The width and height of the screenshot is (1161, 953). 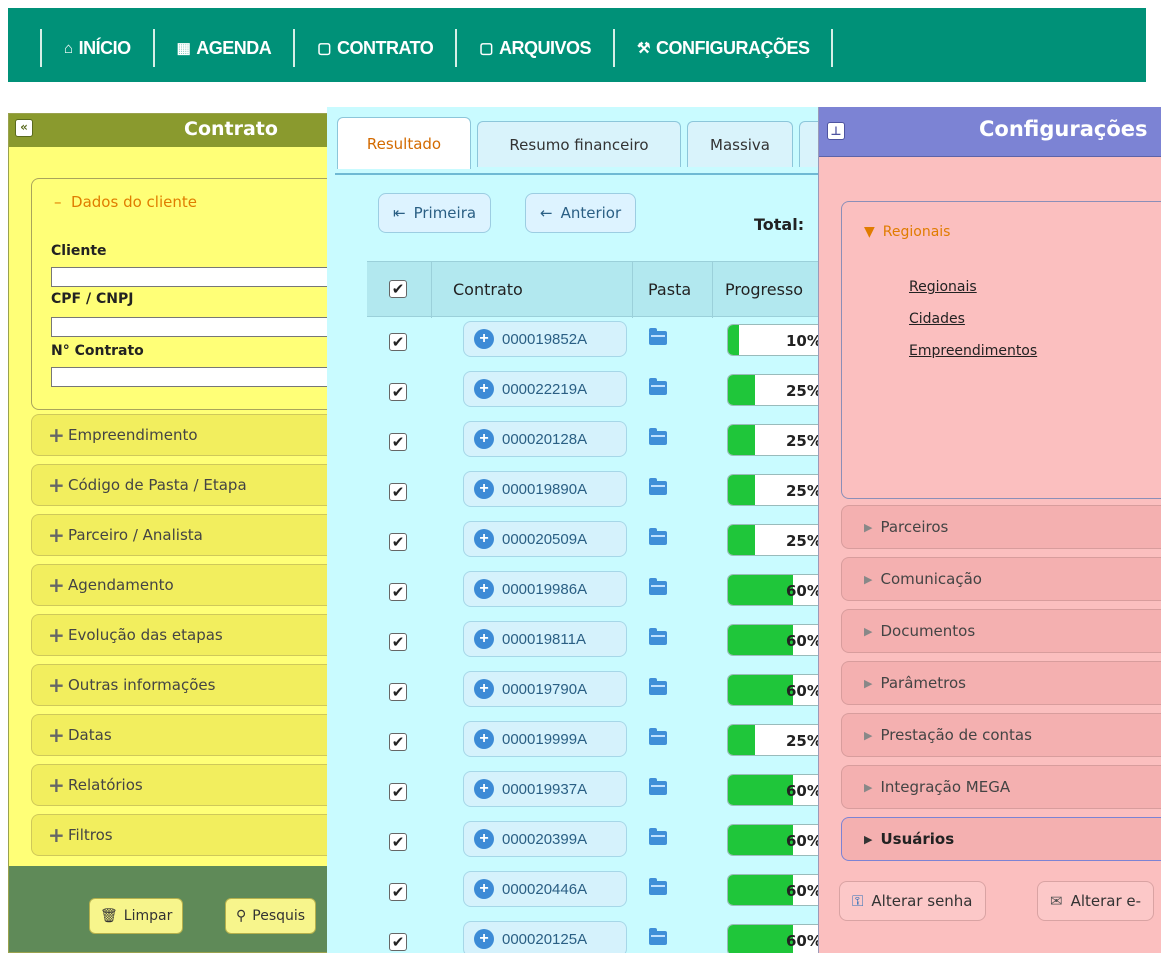 What do you see at coordinates (581, 213) in the screenshot?
I see `previous-page-button: ← Anterior` at bounding box center [581, 213].